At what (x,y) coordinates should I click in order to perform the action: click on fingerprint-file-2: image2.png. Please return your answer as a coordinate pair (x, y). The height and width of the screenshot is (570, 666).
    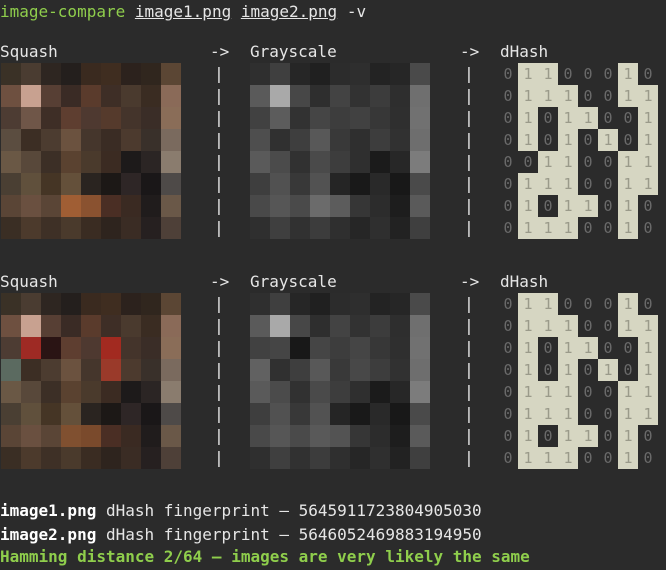
    Looking at the image, I should click on (48, 534).